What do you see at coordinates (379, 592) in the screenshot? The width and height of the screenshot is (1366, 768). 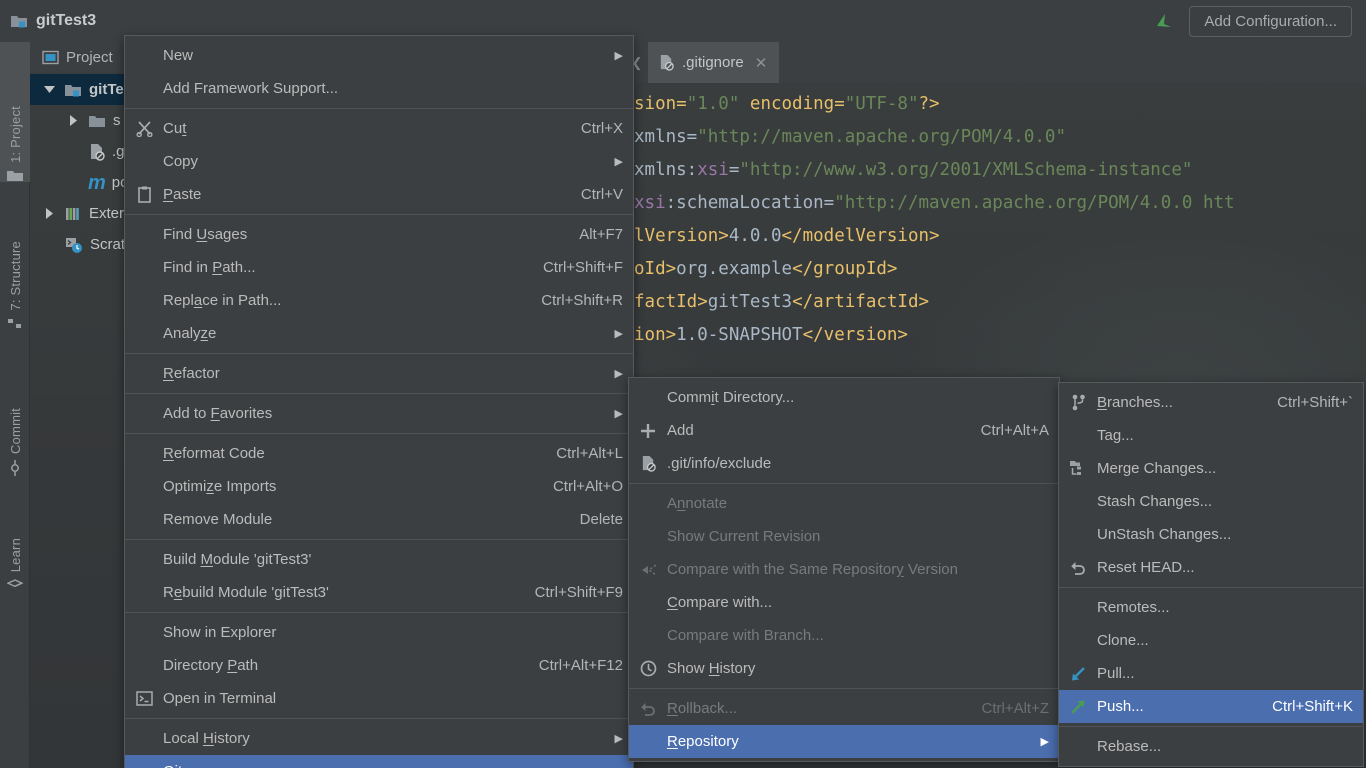 I see `menu-item-rebuild-module-gittest3: Rebuild Module 'gitTest3' Ctrl+Shift+F9` at bounding box center [379, 592].